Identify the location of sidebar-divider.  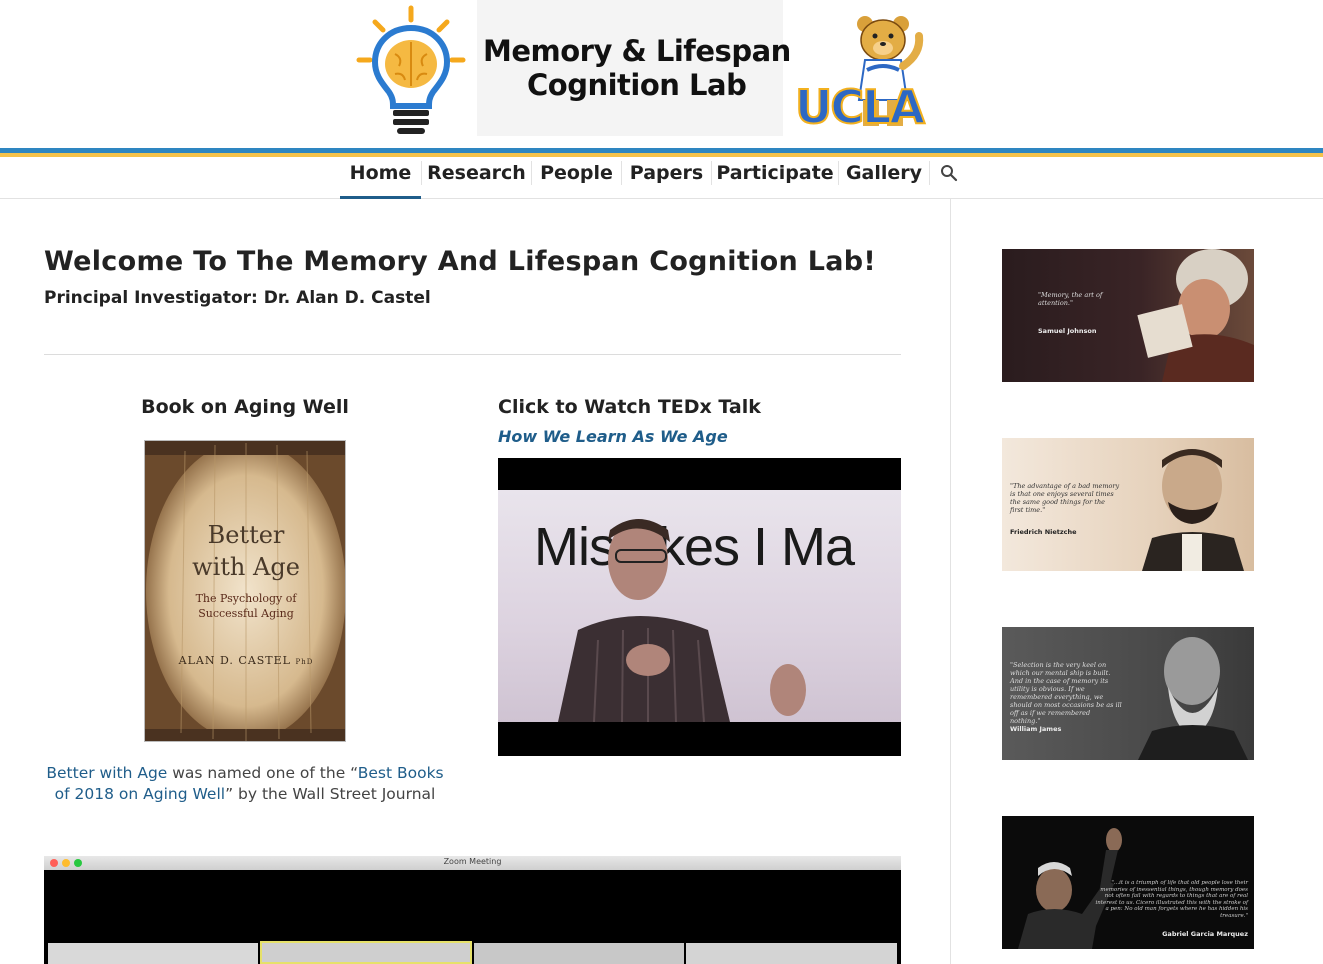
(950, 581).